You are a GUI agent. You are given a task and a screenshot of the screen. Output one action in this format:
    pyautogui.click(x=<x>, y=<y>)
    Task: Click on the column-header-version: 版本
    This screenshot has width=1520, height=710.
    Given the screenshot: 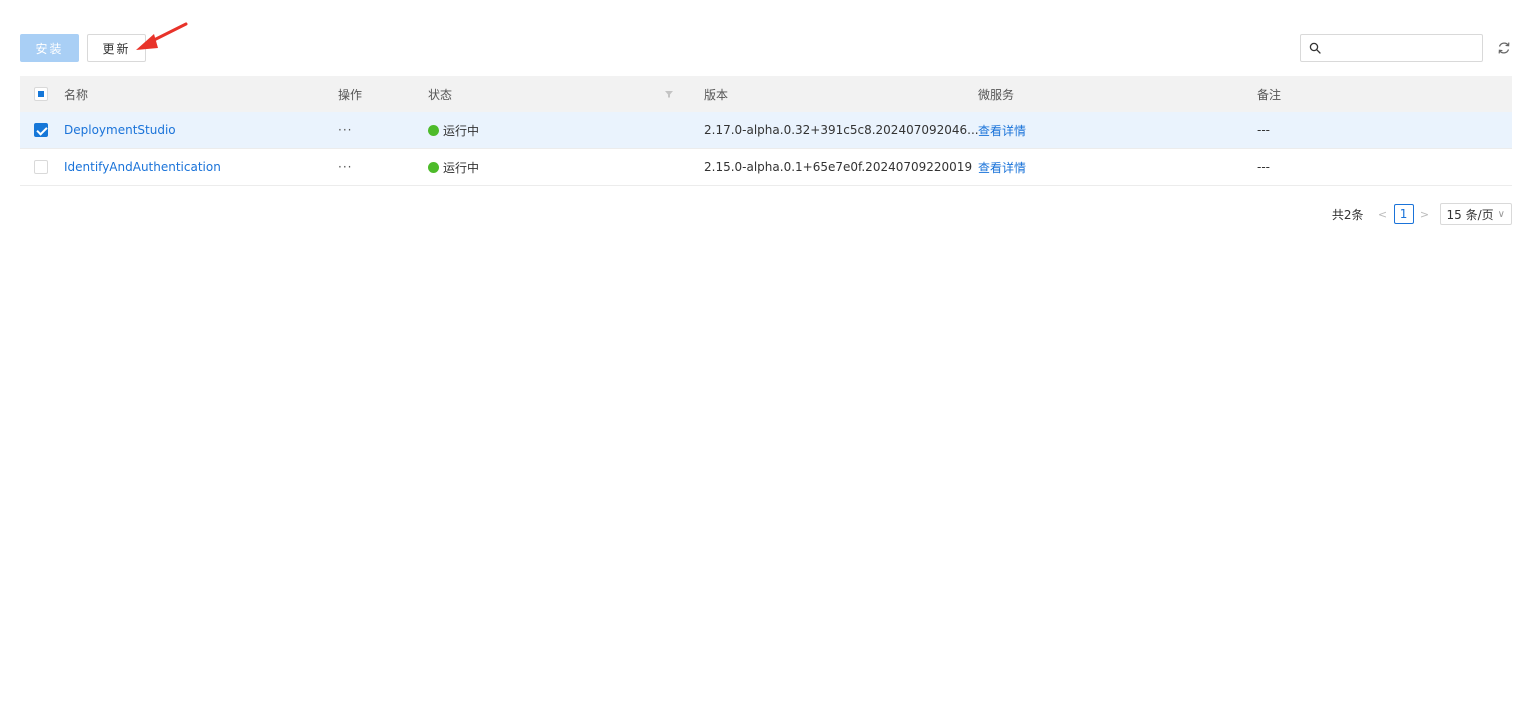 What is the action you would take?
    pyautogui.click(x=716, y=94)
    